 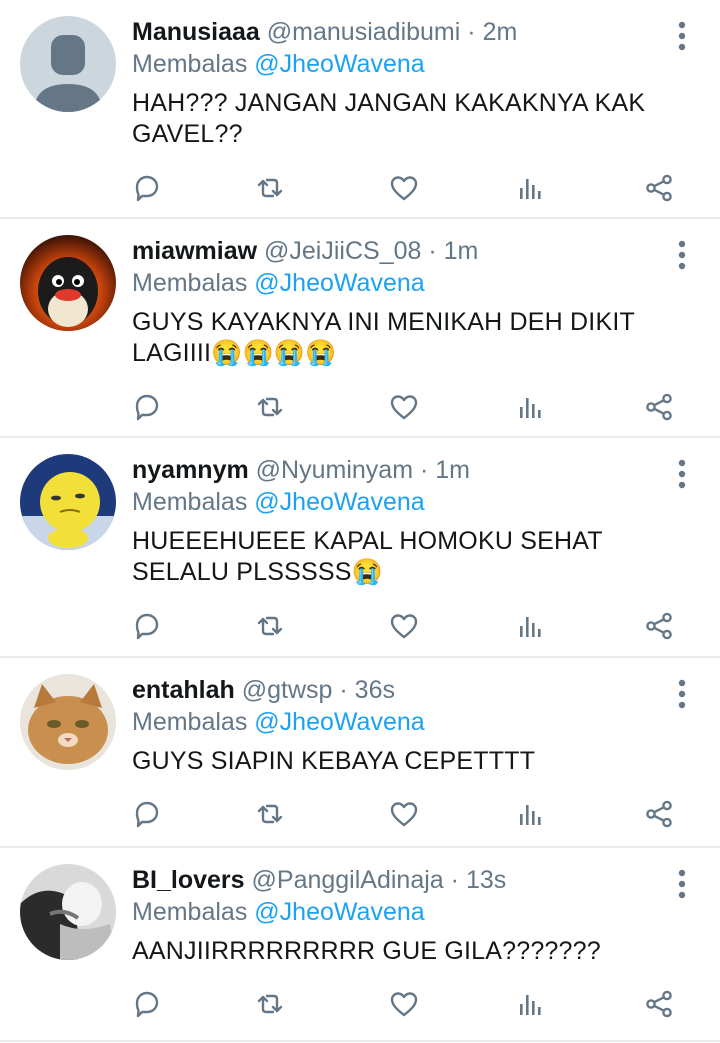 I want to click on timestamp: 1m, so click(x=461, y=251).